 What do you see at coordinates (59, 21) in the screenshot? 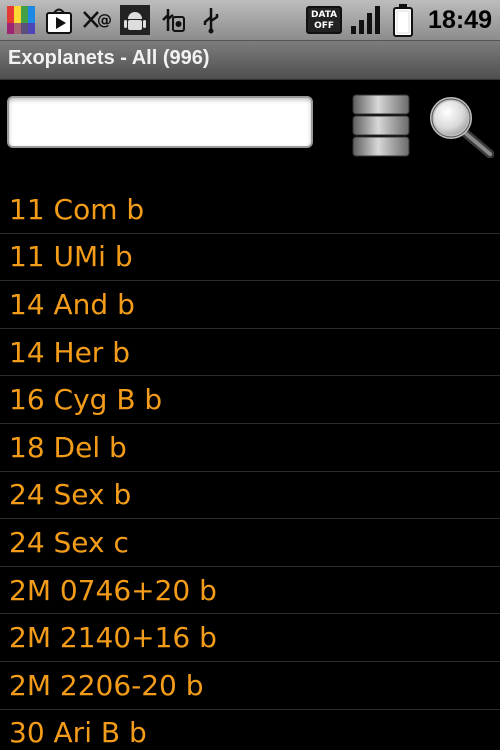
I see `play-store-icon` at bounding box center [59, 21].